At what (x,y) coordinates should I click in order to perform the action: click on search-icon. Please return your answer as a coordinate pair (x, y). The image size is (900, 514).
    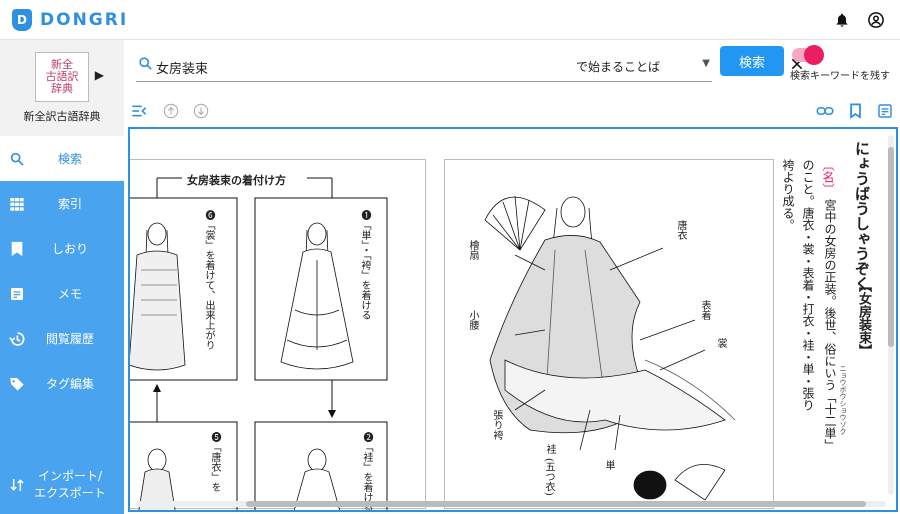
    Looking at the image, I should click on (145, 65).